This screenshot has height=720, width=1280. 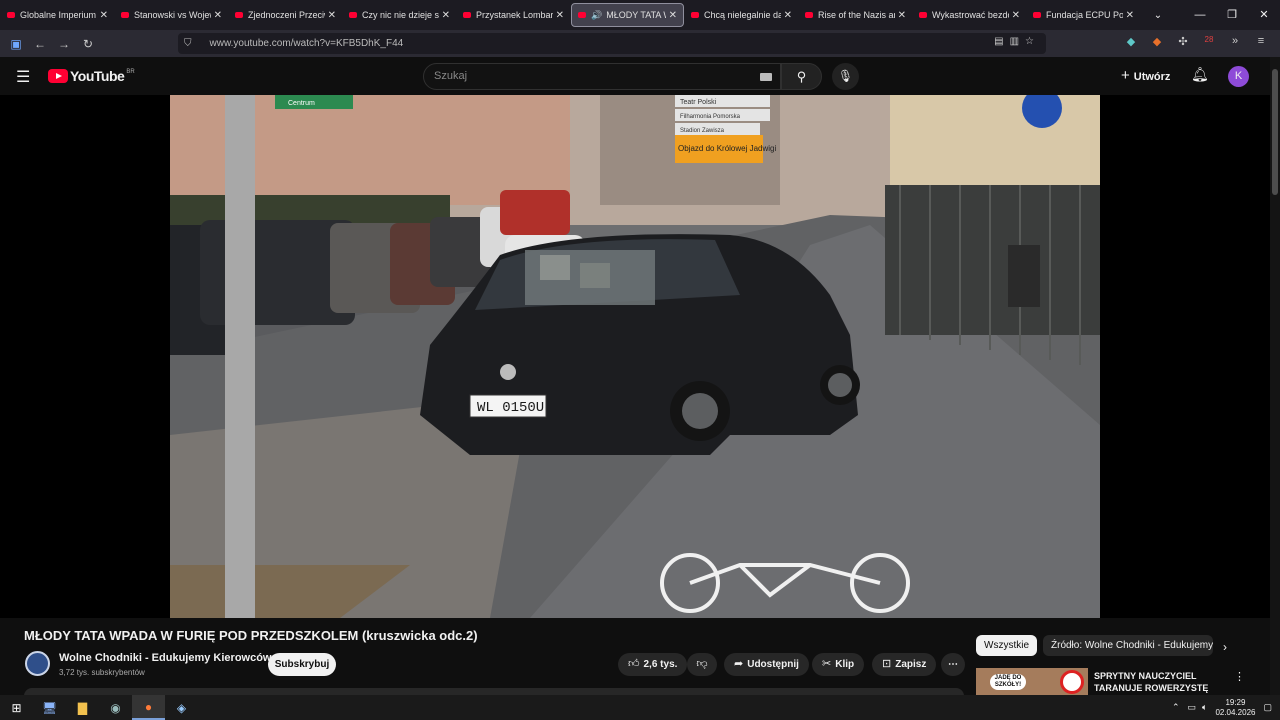 I want to click on back-icon: ←, so click(x=40, y=44).